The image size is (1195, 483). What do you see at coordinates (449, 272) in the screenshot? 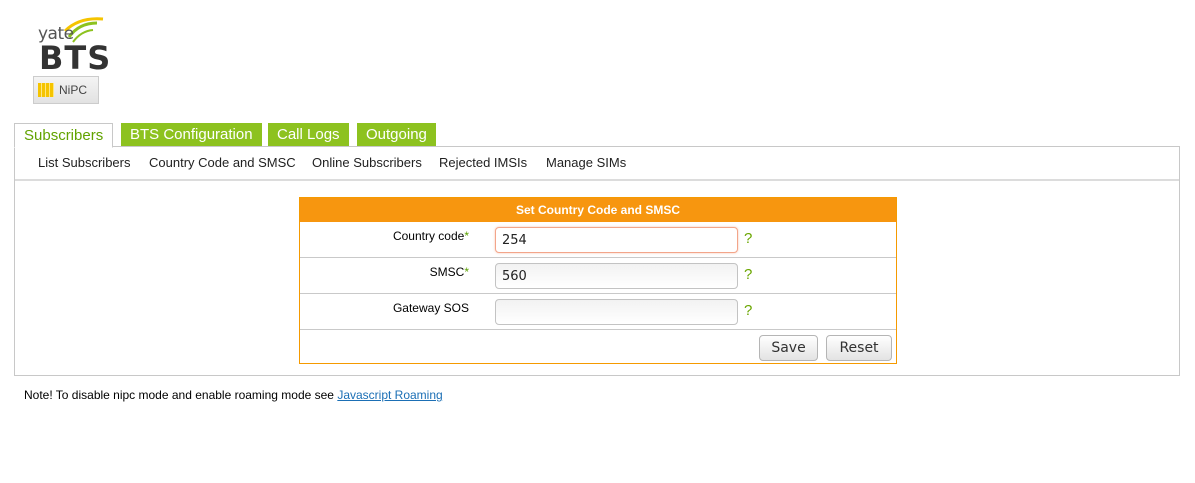
I see `smsc-label: SMSC*` at bounding box center [449, 272].